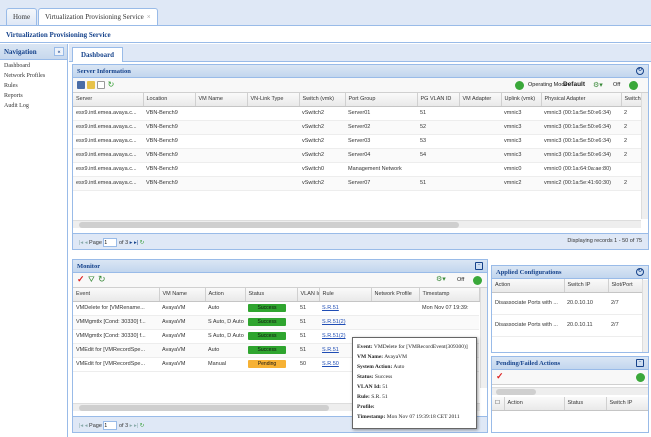  What do you see at coordinates (483, 338) in the screenshot?
I see `monitor-vertical-scrollbar` at bounding box center [483, 338].